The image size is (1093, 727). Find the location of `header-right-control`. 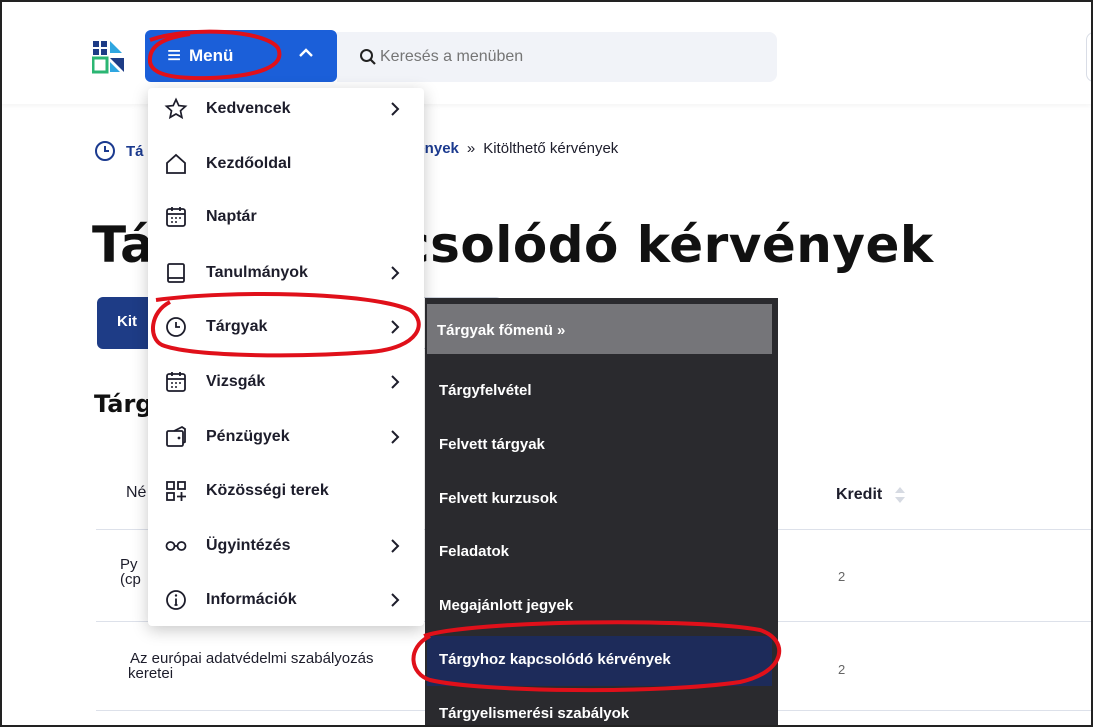

header-right-control is located at coordinates (1089, 57).